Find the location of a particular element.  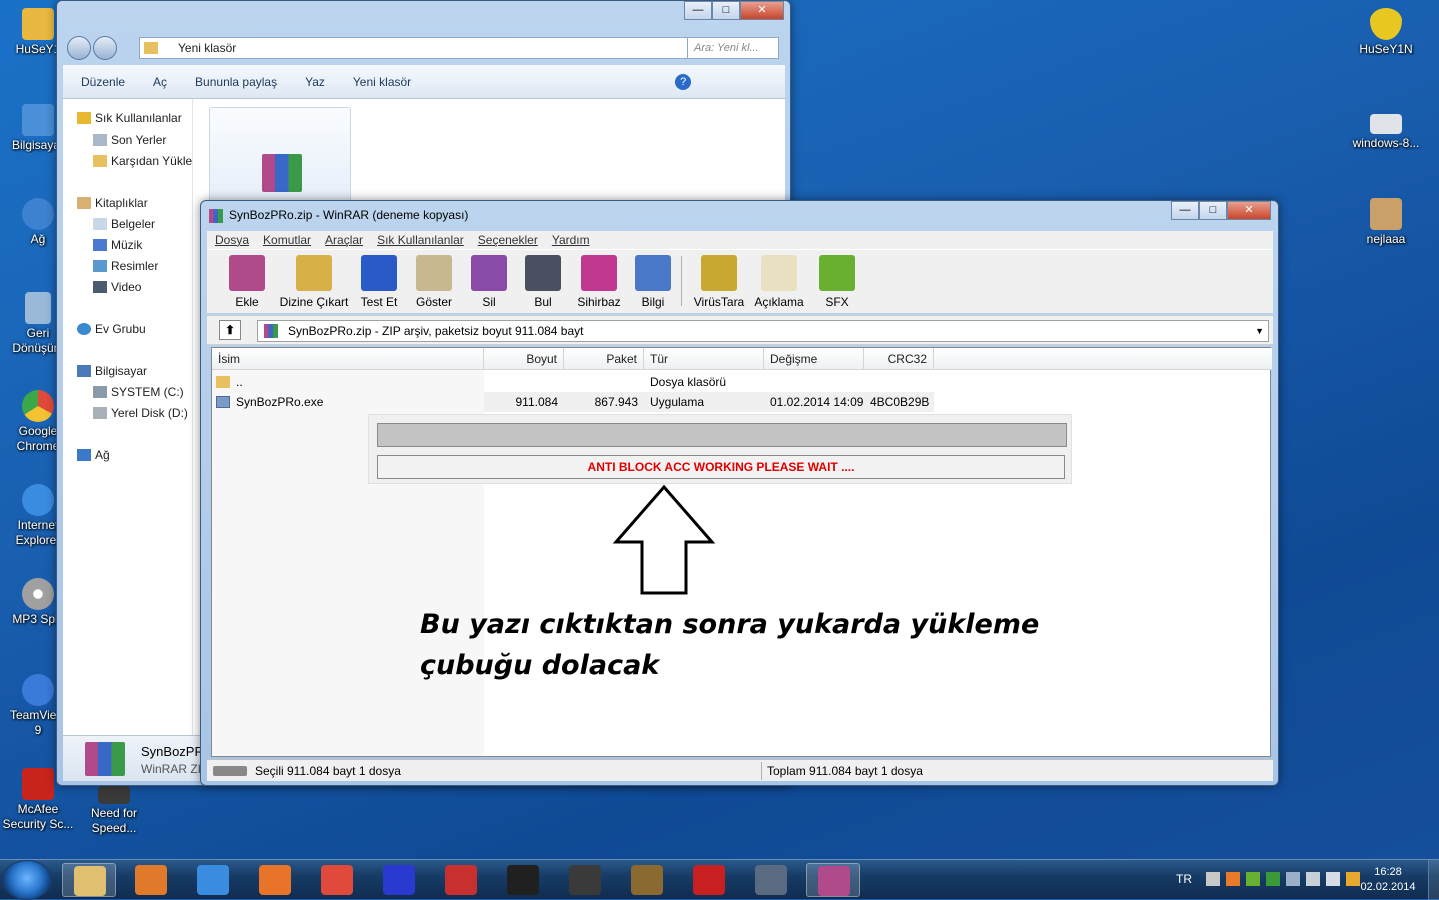

taskbar-button-crossfire is located at coordinates (709, 880).